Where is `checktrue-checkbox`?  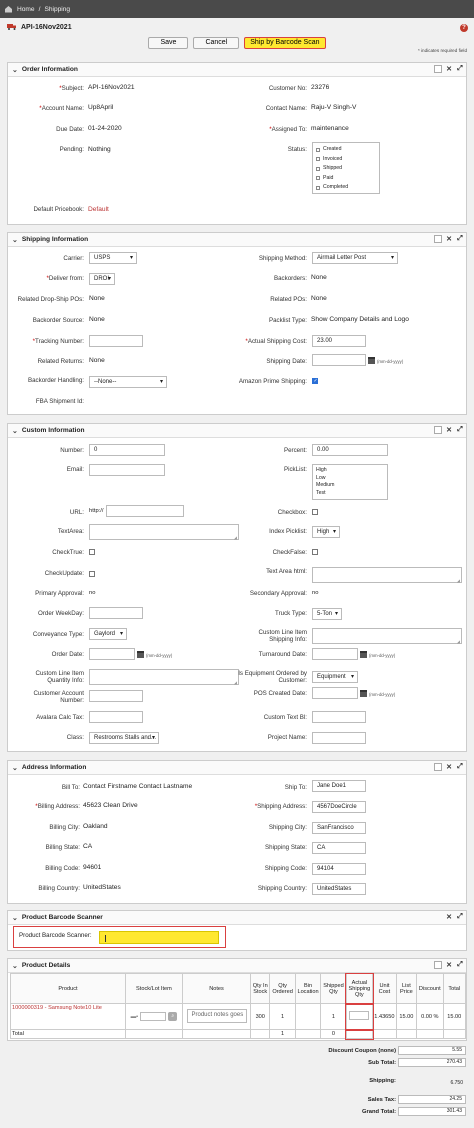 checktrue-checkbox is located at coordinates (92, 552).